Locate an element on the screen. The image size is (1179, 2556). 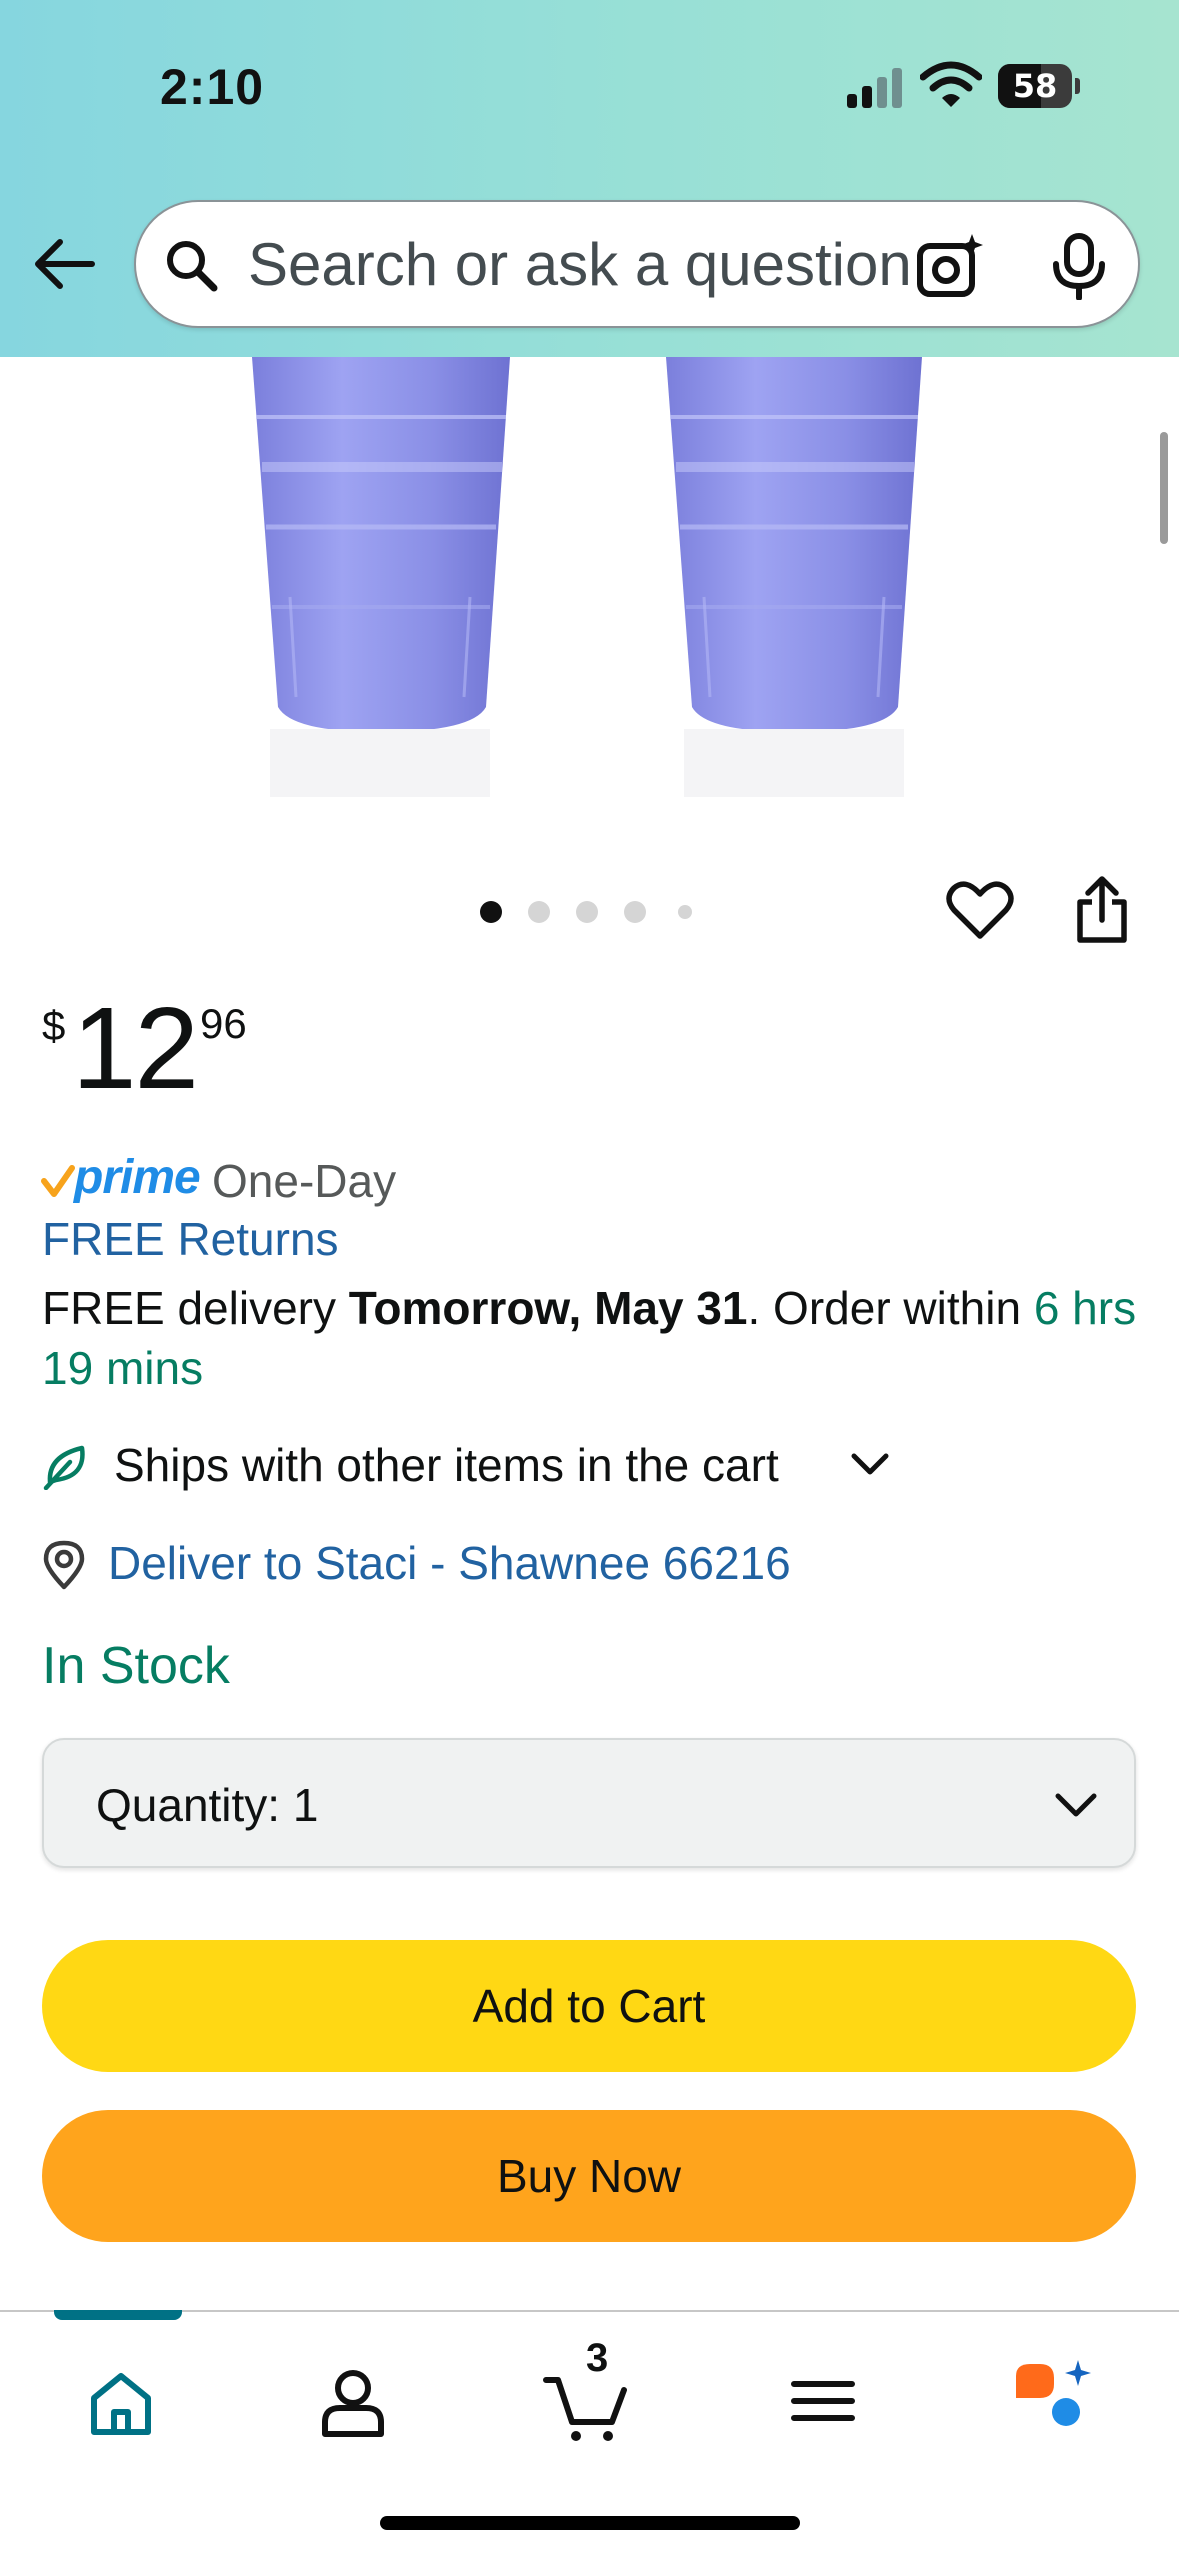
price-whole: 12 is located at coordinates (135, 1048).